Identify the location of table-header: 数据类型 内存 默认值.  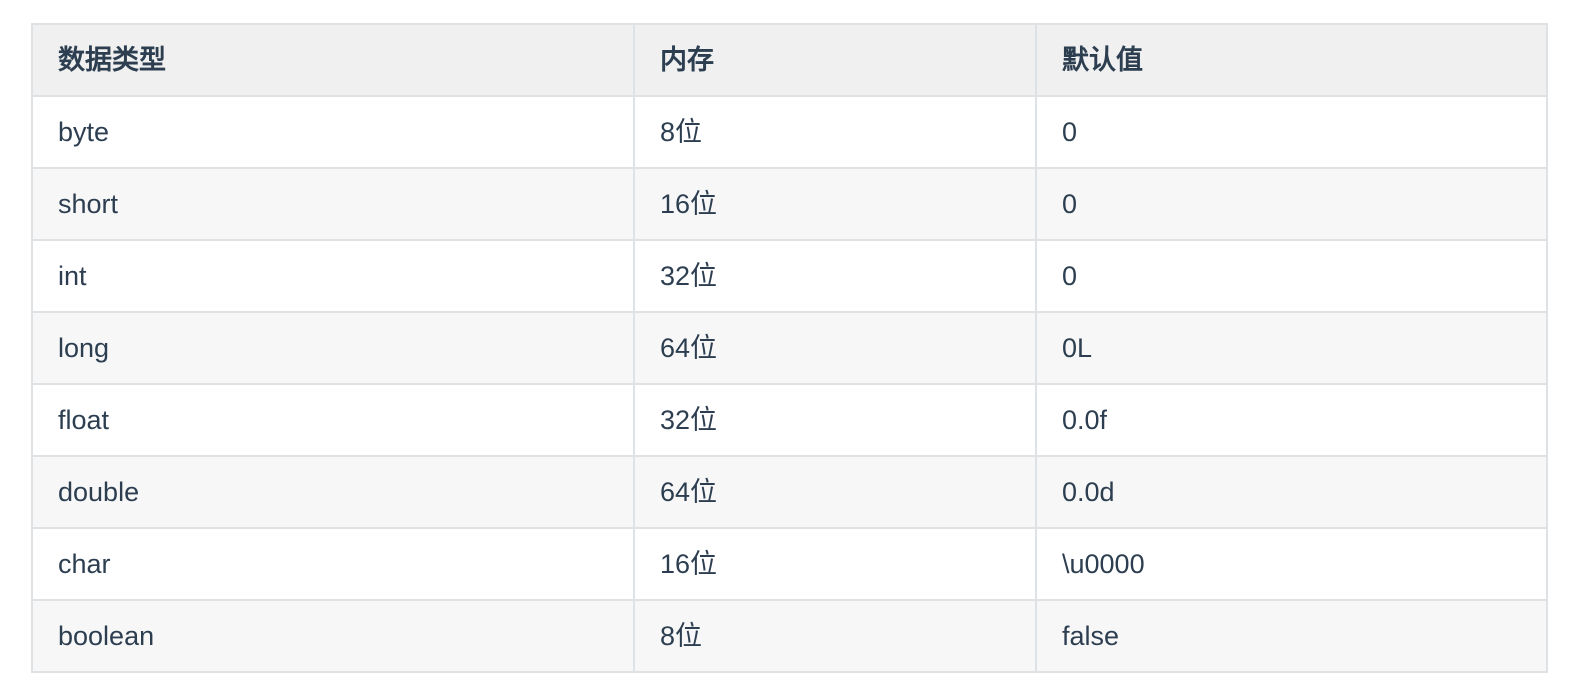
(789, 60).